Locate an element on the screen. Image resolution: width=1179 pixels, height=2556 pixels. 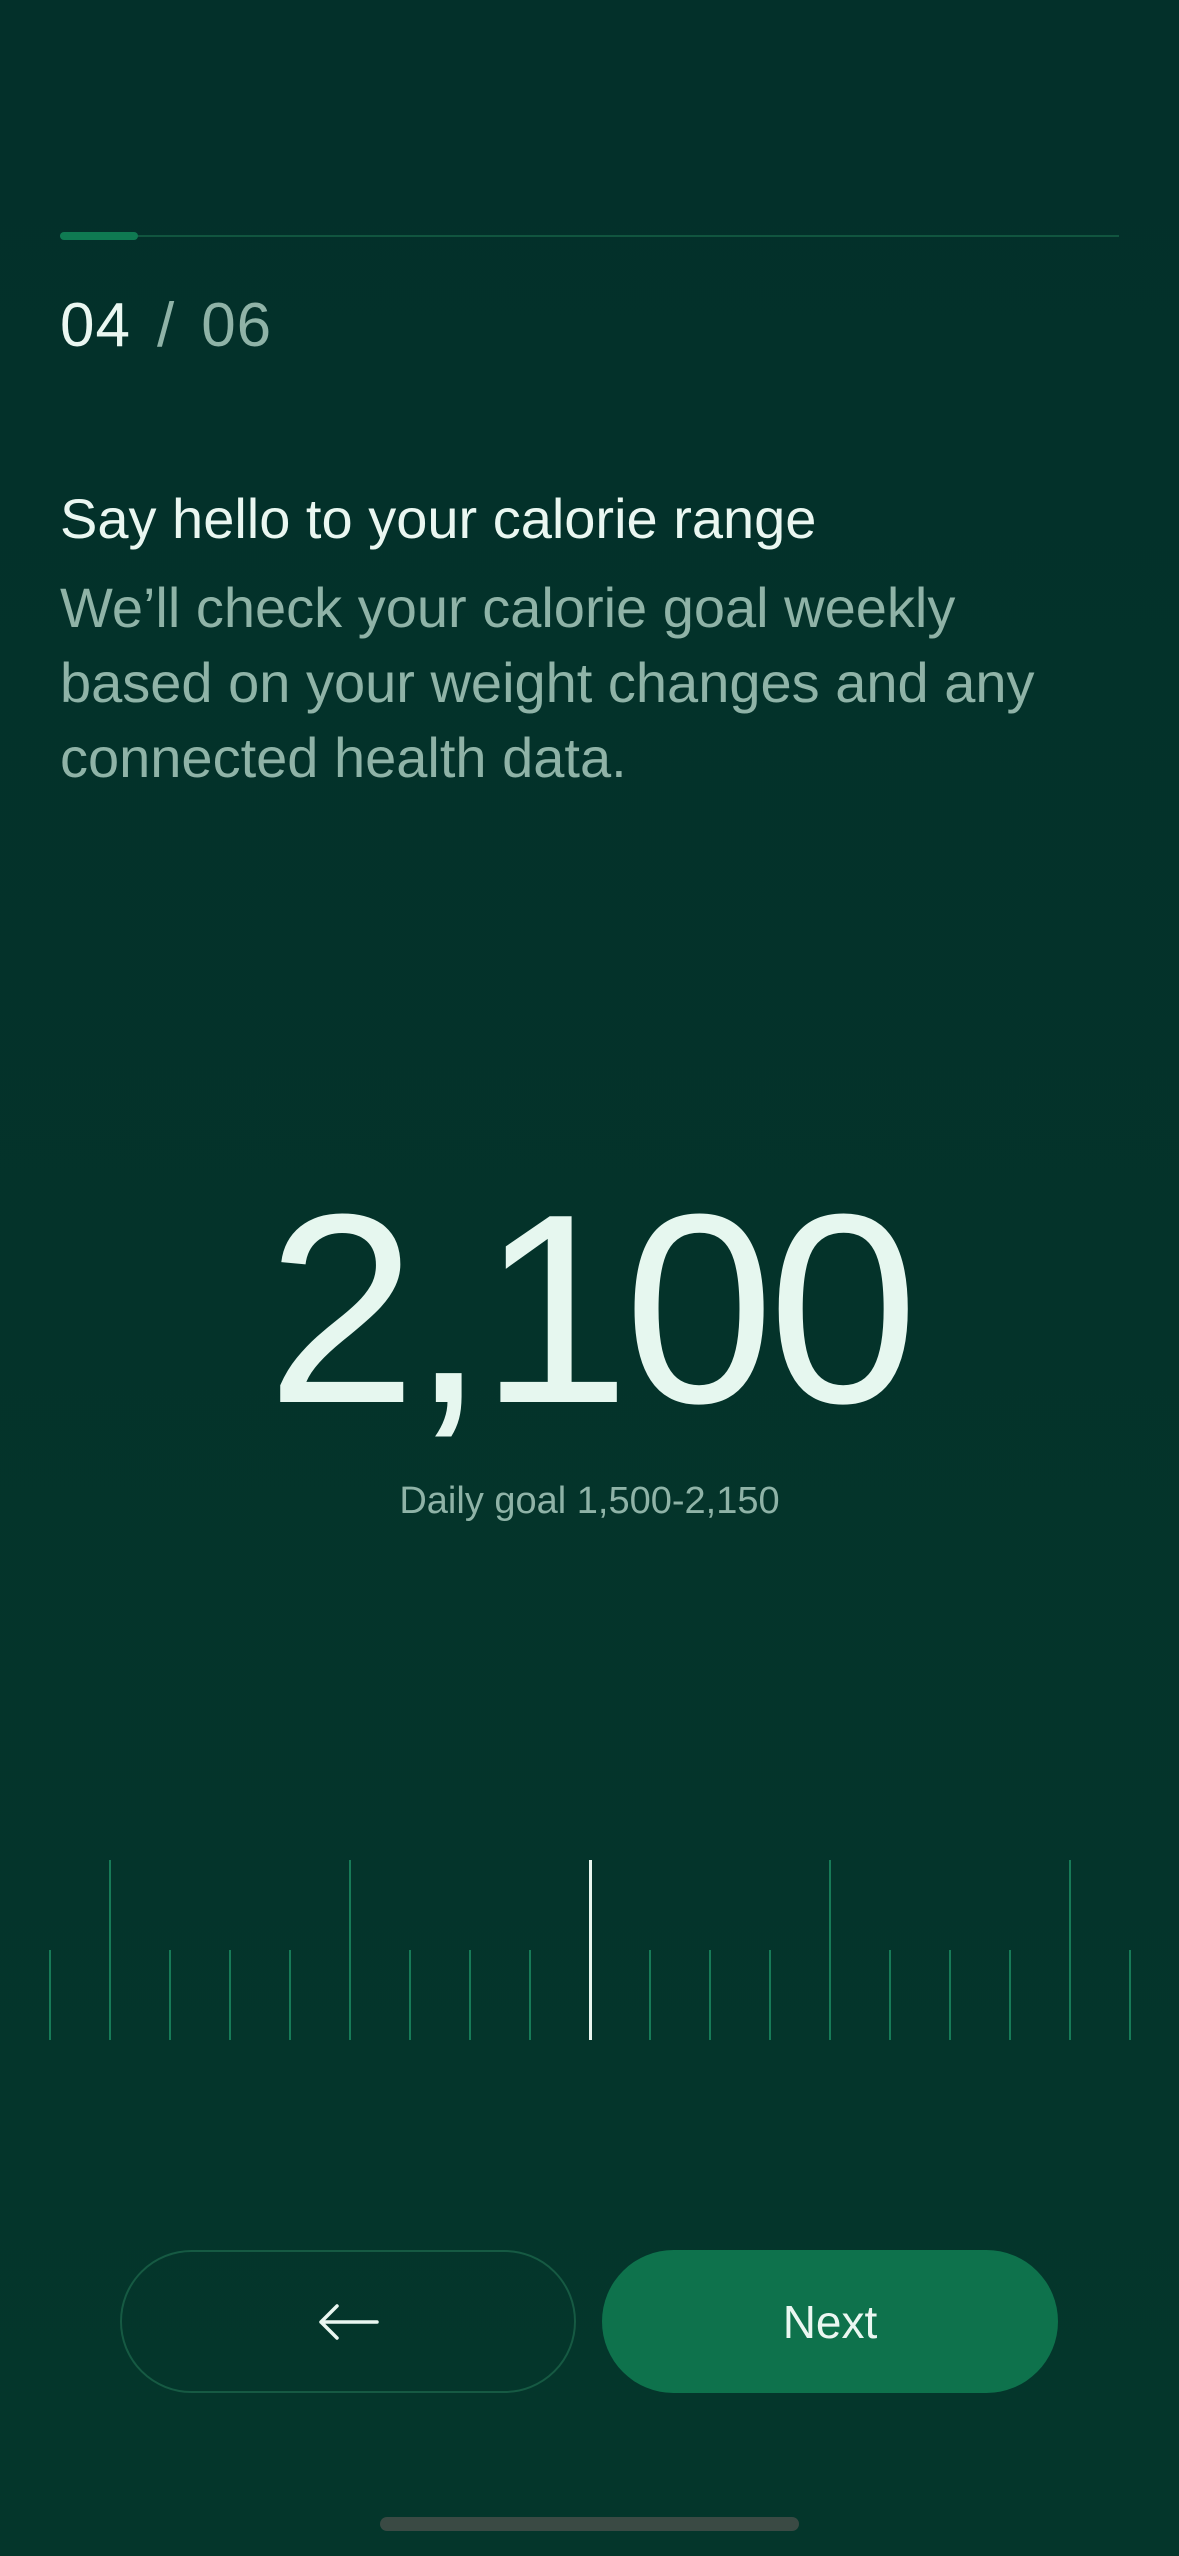
arrow-left-icon is located at coordinates (349, 2321).